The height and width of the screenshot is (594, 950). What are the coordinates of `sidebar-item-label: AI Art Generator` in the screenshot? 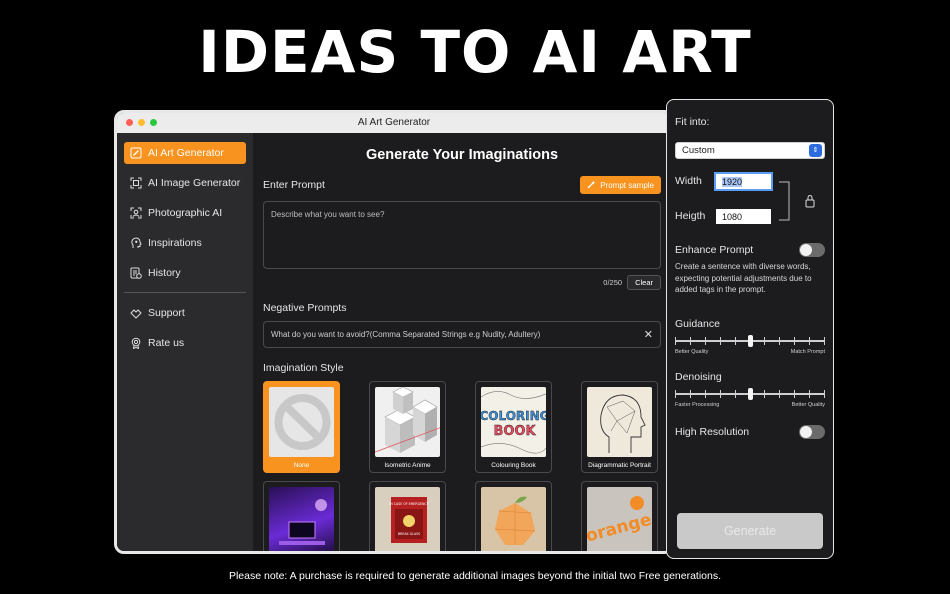 It's located at (186, 153).